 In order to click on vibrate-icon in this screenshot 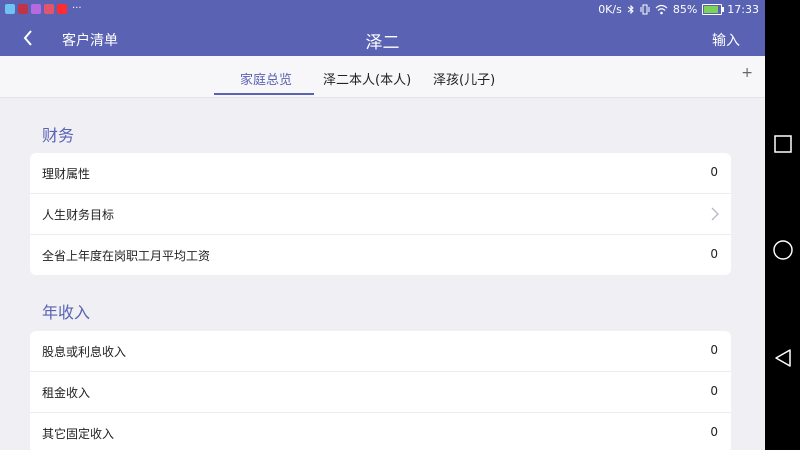, I will do `click(645, 9)`.